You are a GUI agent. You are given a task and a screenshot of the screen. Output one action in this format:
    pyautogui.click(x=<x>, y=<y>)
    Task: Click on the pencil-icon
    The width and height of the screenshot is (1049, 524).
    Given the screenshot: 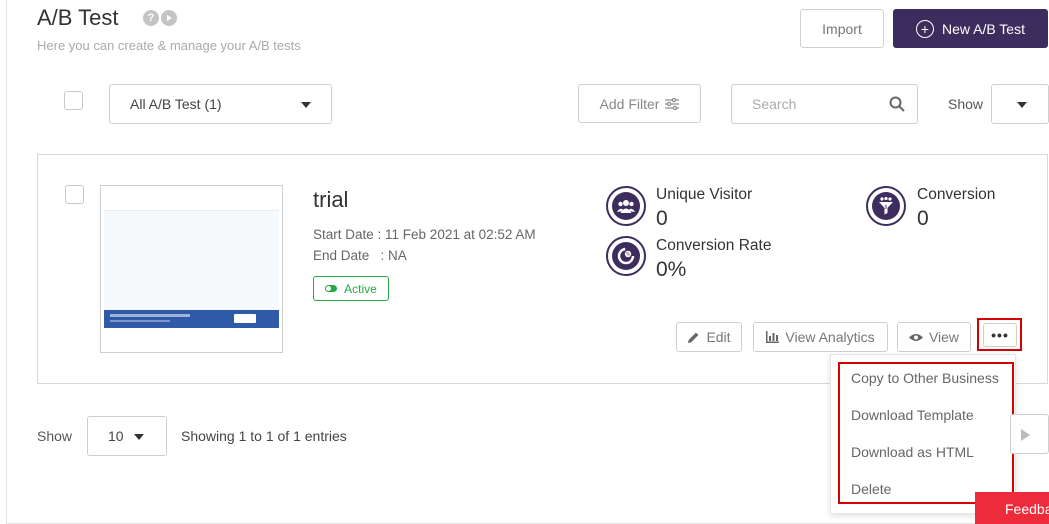 What is the action you would take?
    pyautogui.click(x=693, y=337)
    